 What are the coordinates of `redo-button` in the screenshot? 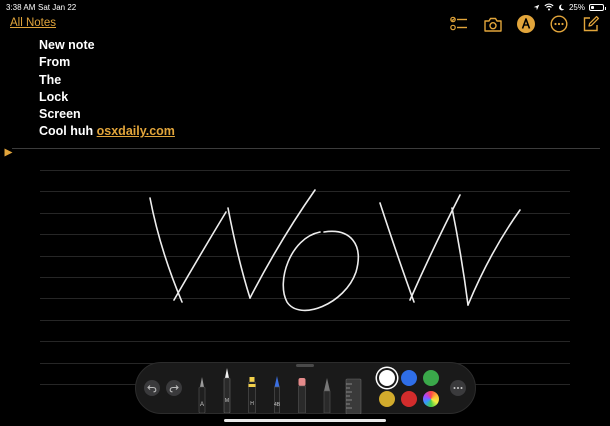 It's located at (174, 388).